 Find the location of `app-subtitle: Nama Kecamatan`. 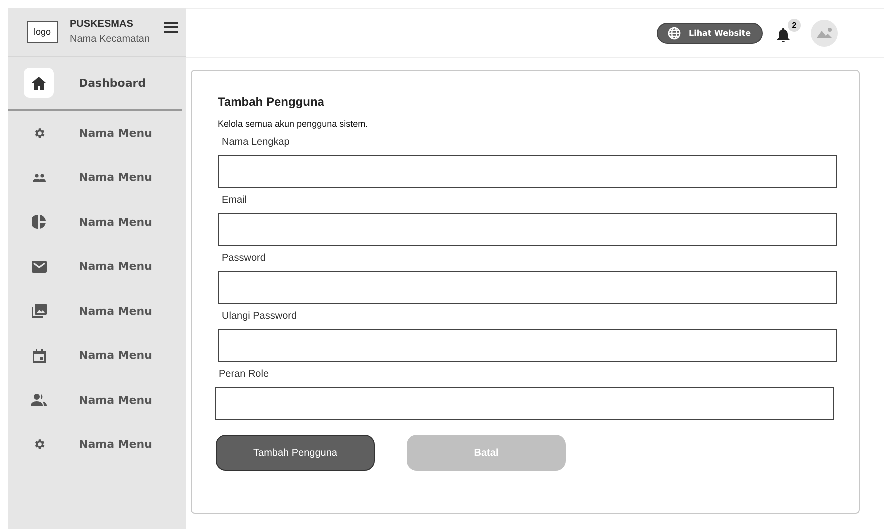

app-subtitle: Nama Kecamatan is located at coordinates (111, 39).